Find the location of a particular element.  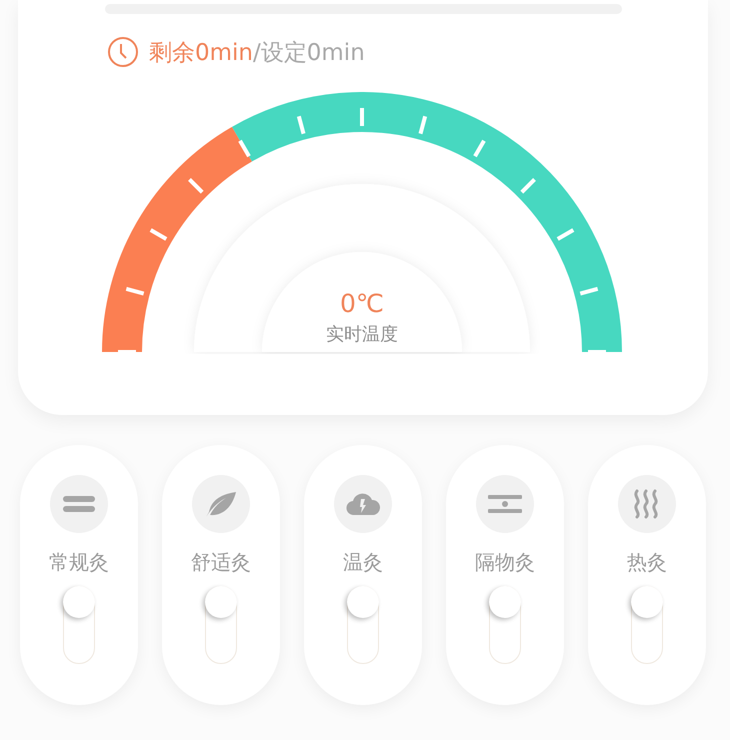

mode-label: 热灸 is located at coordinates (647, 562).